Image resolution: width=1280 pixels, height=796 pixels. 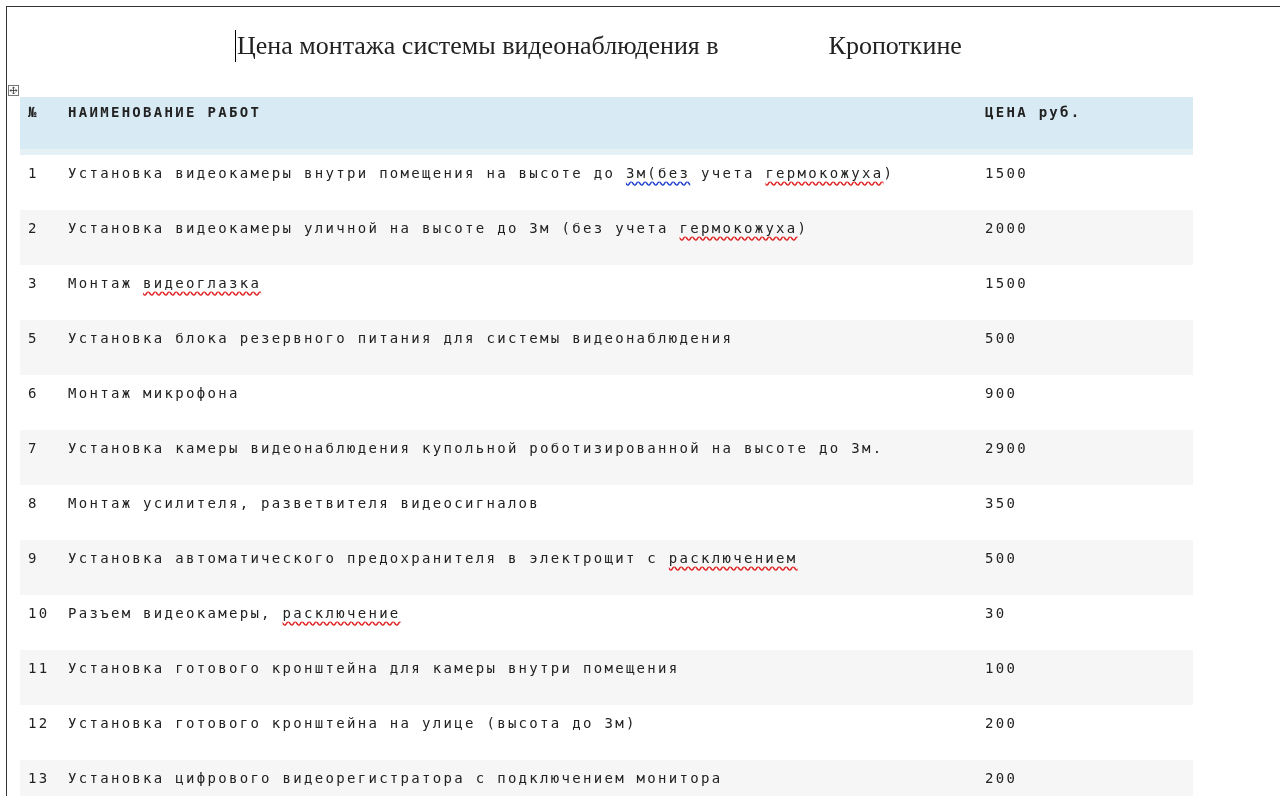 What do you see at coordinates (1001, 503) in the screenshot?
I see `table-cell-text: 350` at bounding box center [1001, 503].